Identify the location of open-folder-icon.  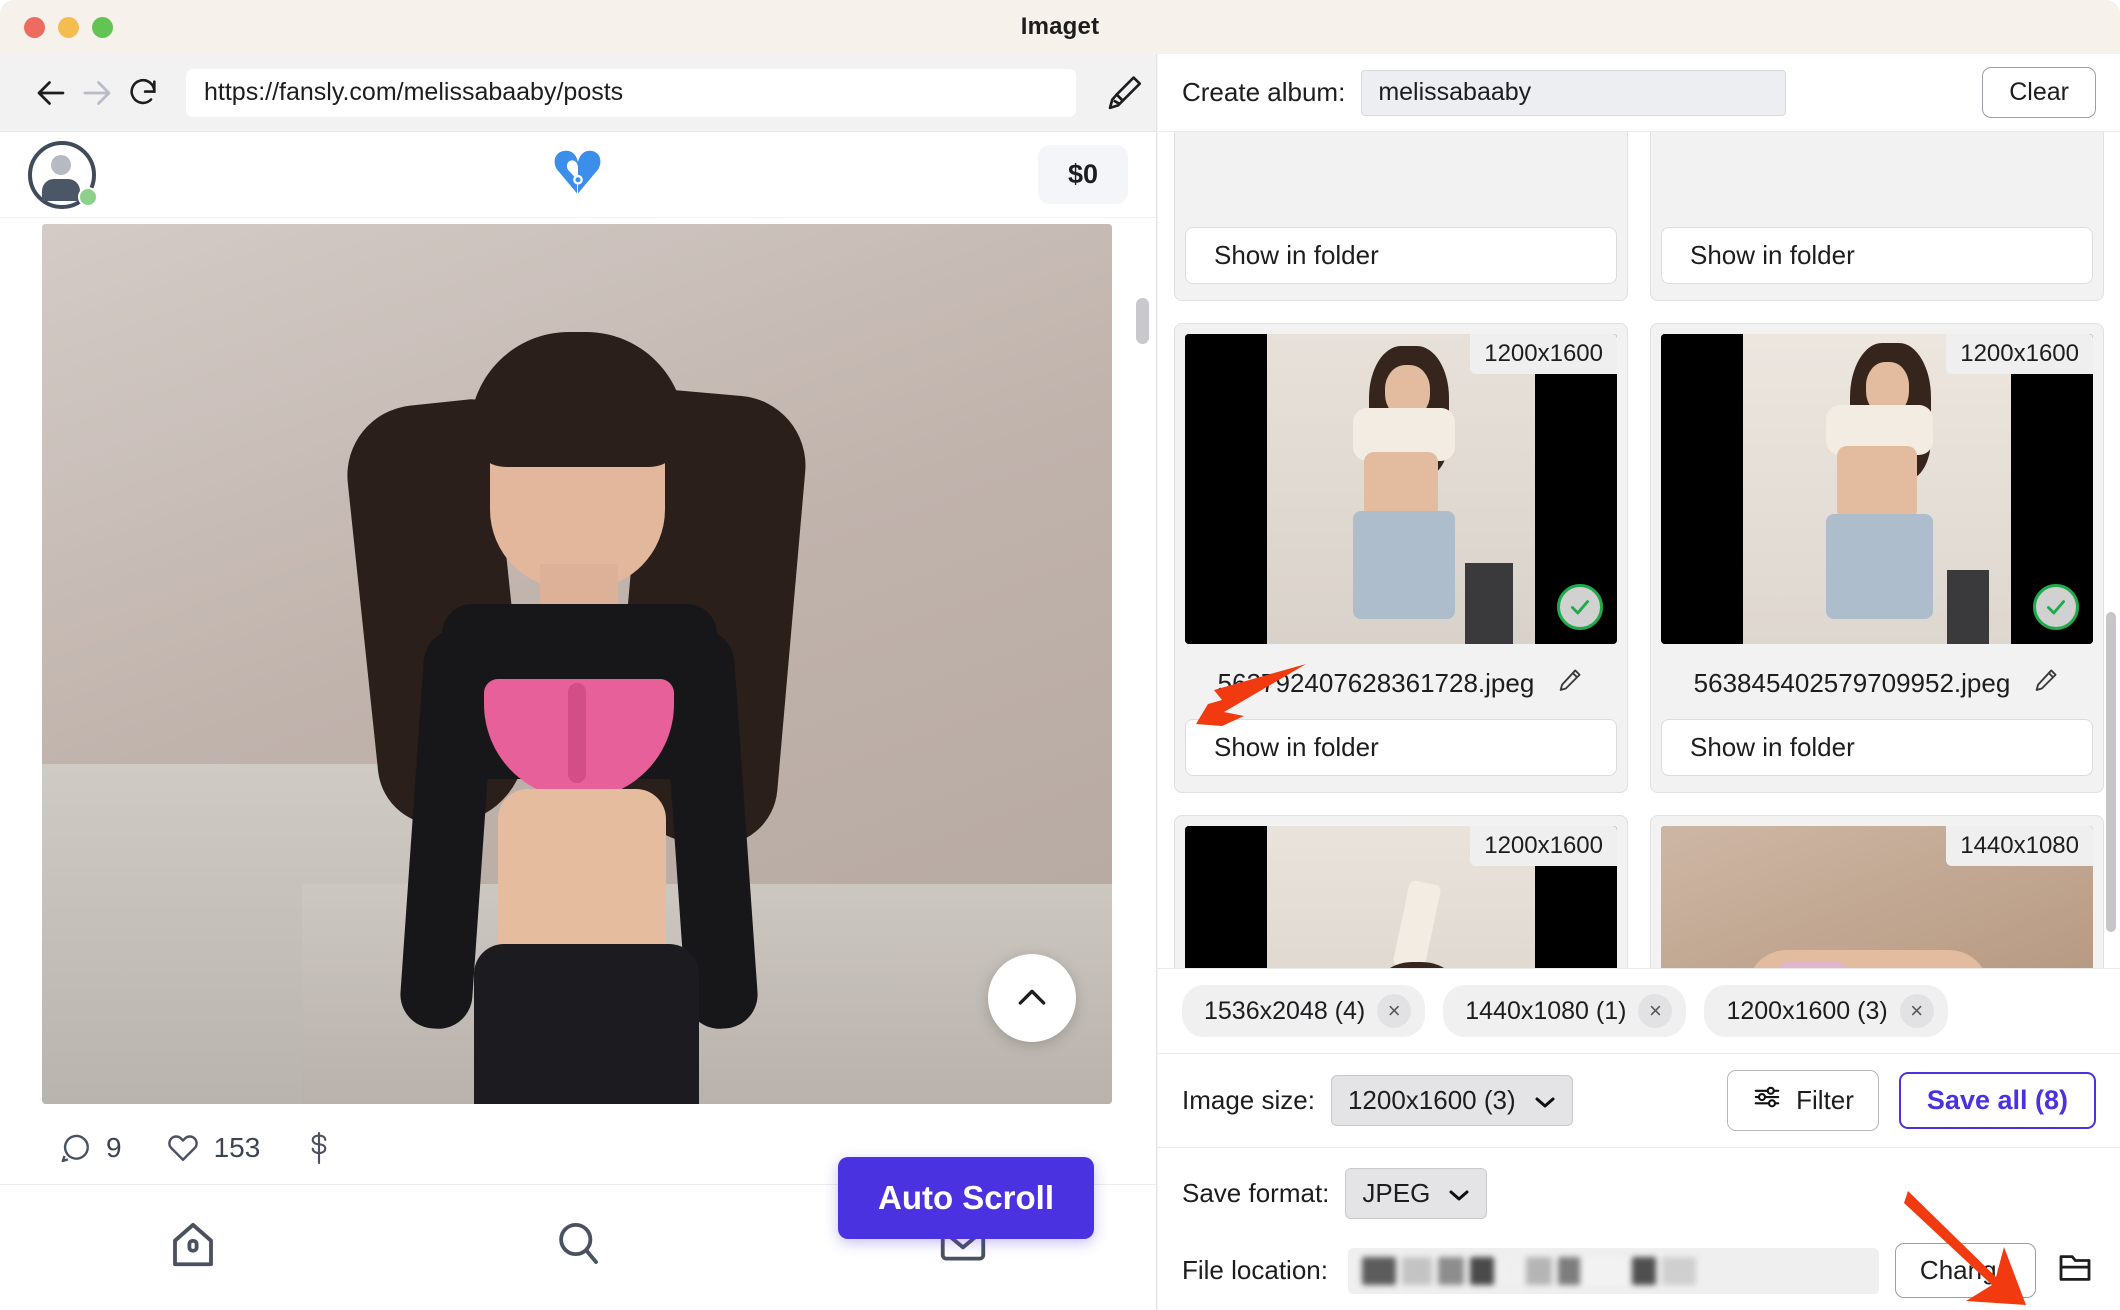
(2075, 1270).